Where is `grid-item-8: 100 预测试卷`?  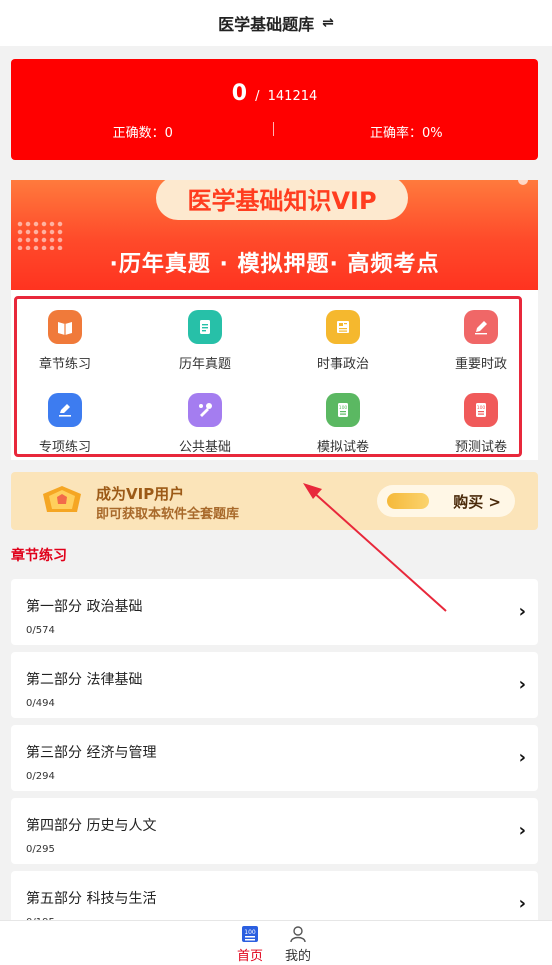
grid-item-8: 100 预测试卷 is located at coordinates (481, 428).